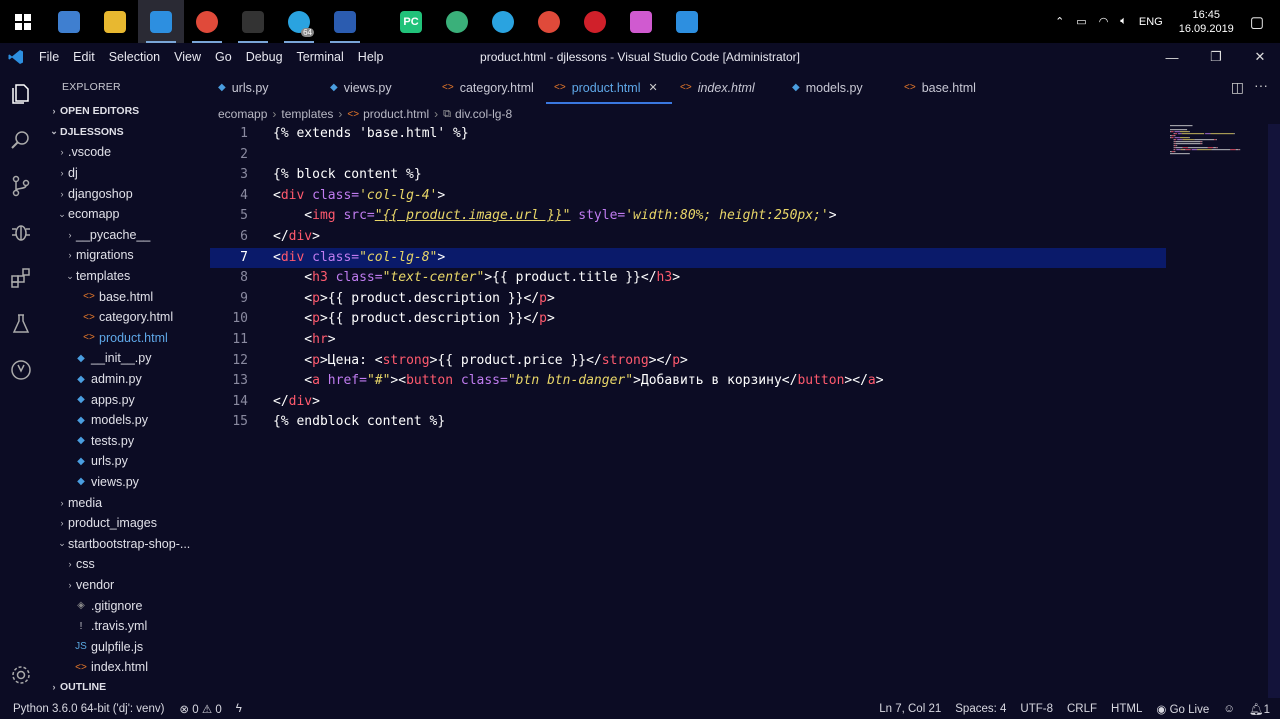  Describe the element at coordinates (1261, 85) in the screenshot. I see `more-actions-icon: ···` at that location.